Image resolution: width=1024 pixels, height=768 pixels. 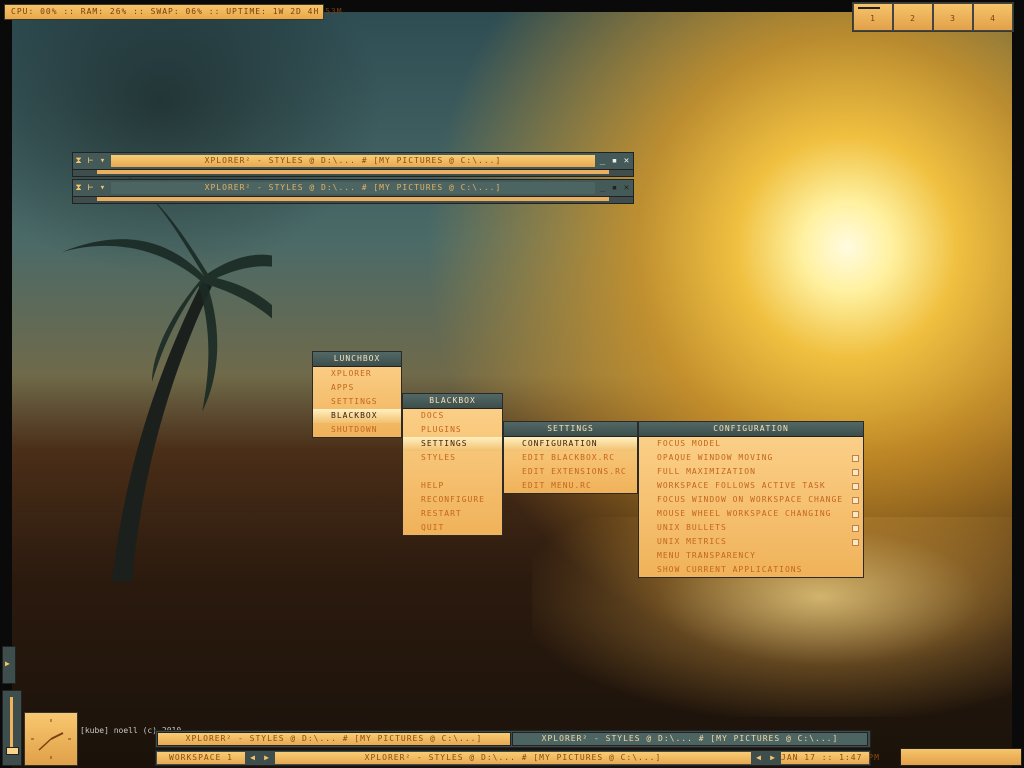 I want to click on menu-item-edit-extensions-rc: EDIT EXTENSIONS.RC, so click(x=570, y=472).